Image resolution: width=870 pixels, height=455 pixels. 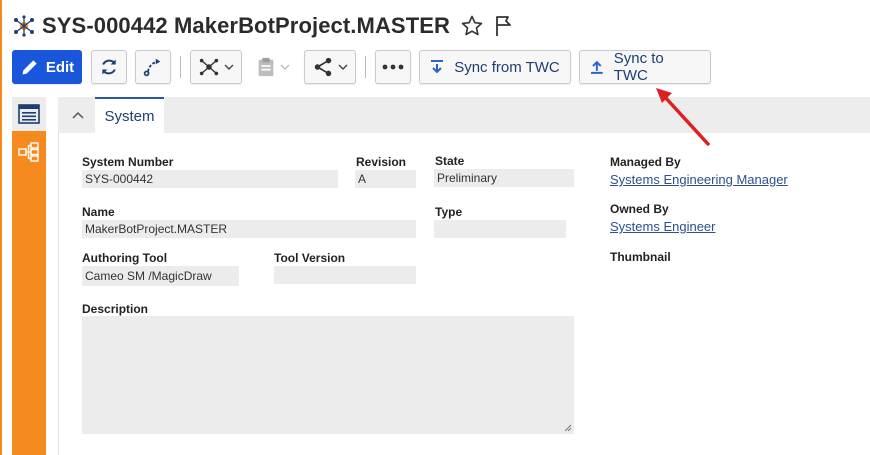 What do you see at coordinates (60, 67) in the screenshot?
I see `edit-label: Edit` at bounding box center [60, 67].